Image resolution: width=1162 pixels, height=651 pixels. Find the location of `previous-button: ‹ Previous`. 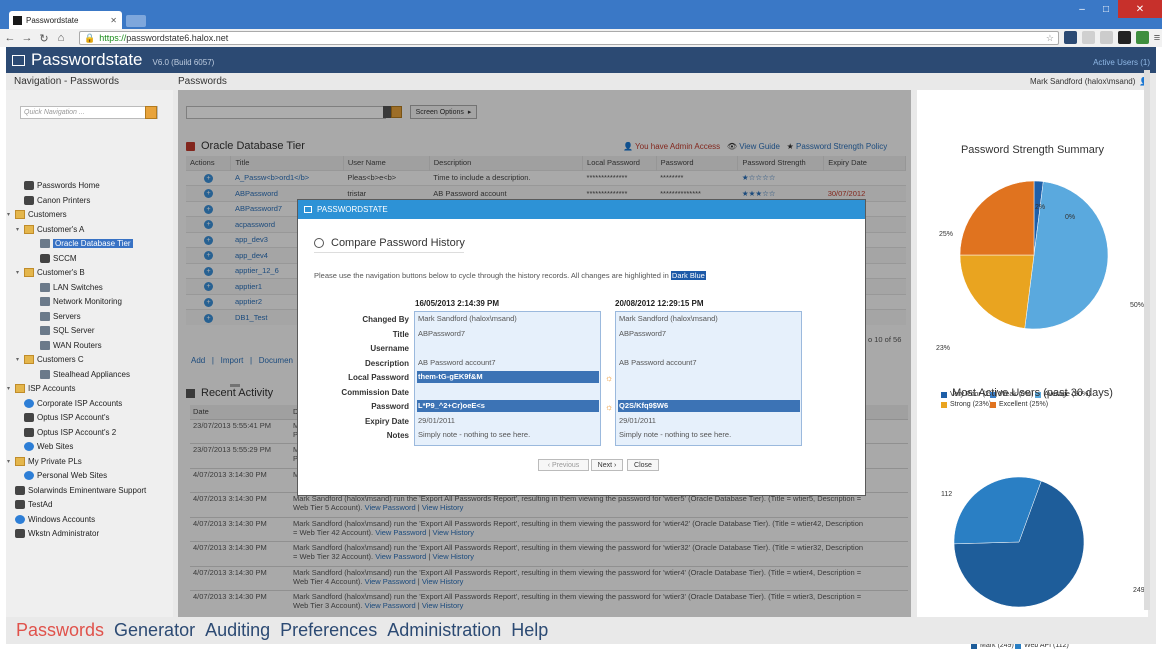

previous-button: ‹ Previous is located at coordinates (563, 465).